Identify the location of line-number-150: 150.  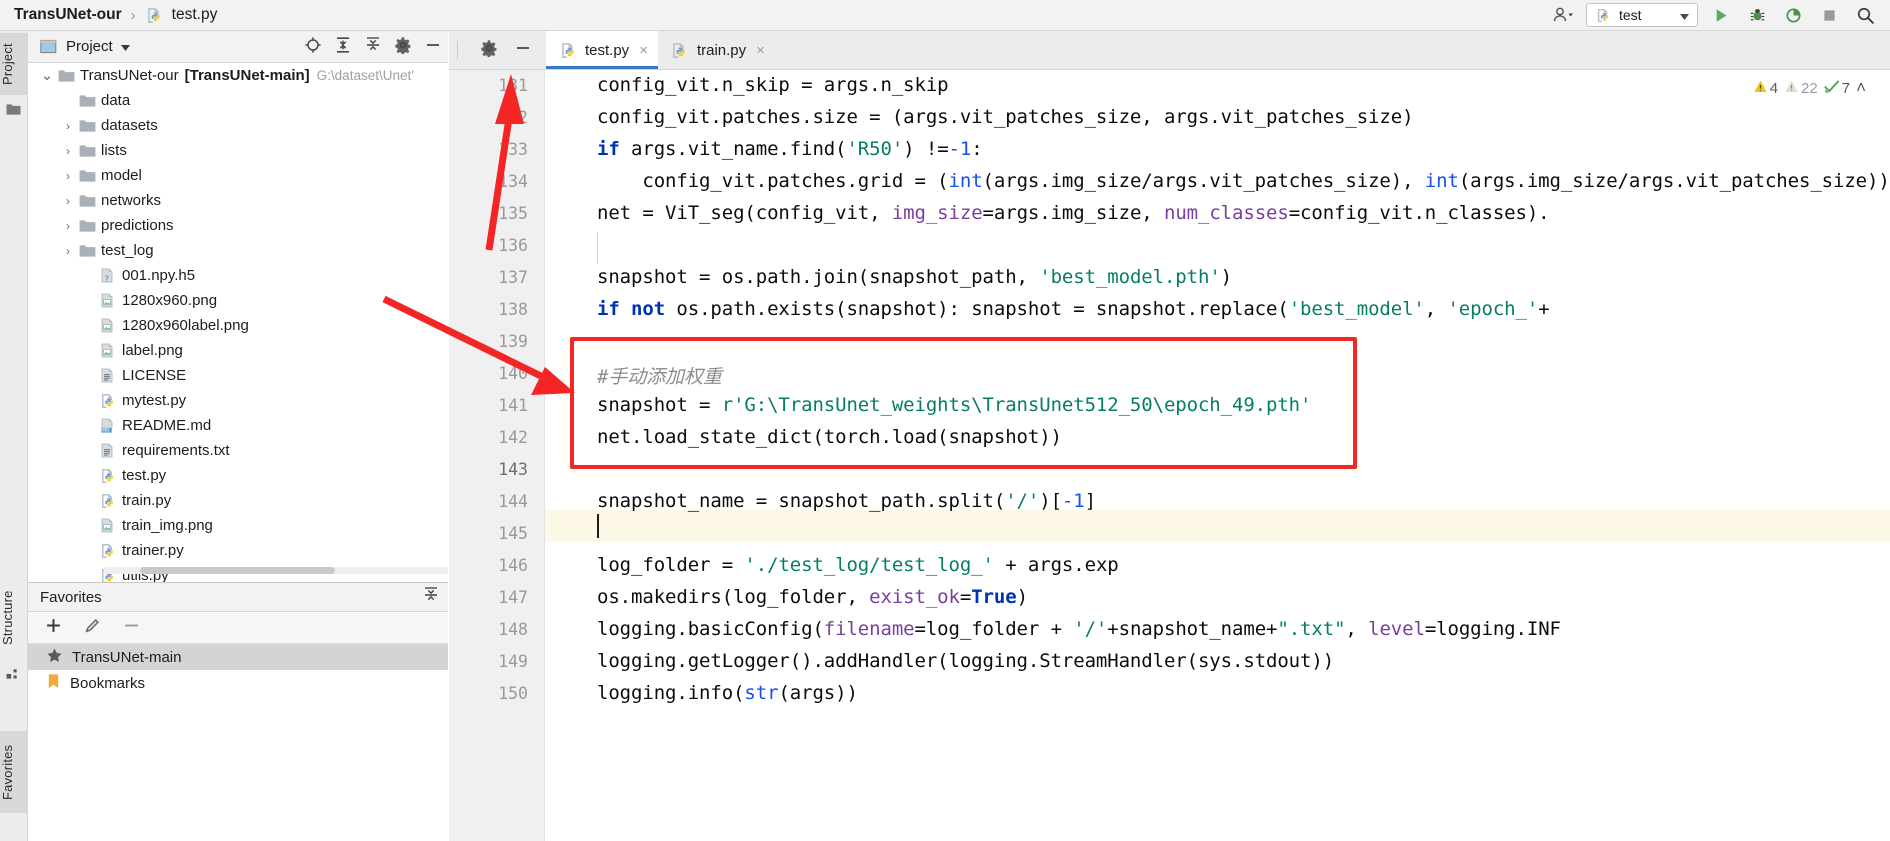
(493, 693).